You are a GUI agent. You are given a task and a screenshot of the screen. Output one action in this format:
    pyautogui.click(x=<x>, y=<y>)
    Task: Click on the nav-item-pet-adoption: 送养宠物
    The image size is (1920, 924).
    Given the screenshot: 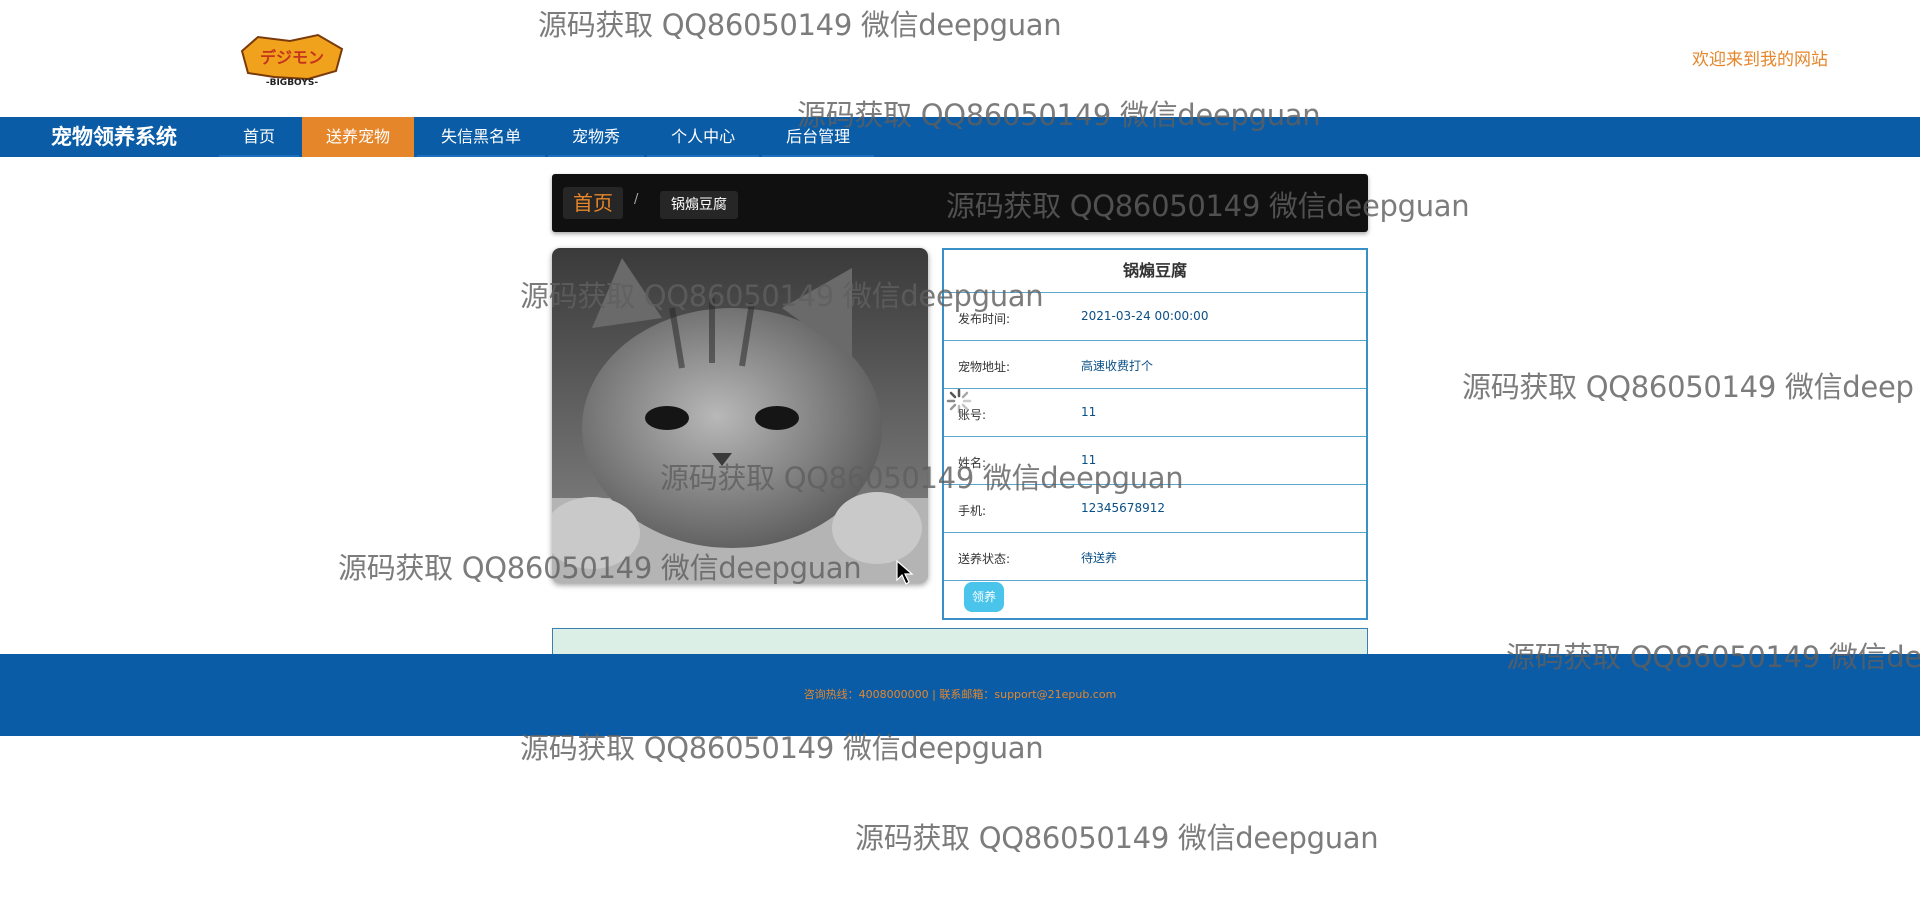 What is the action you would take?
    pyautogui.click(x=358, y=137)
    